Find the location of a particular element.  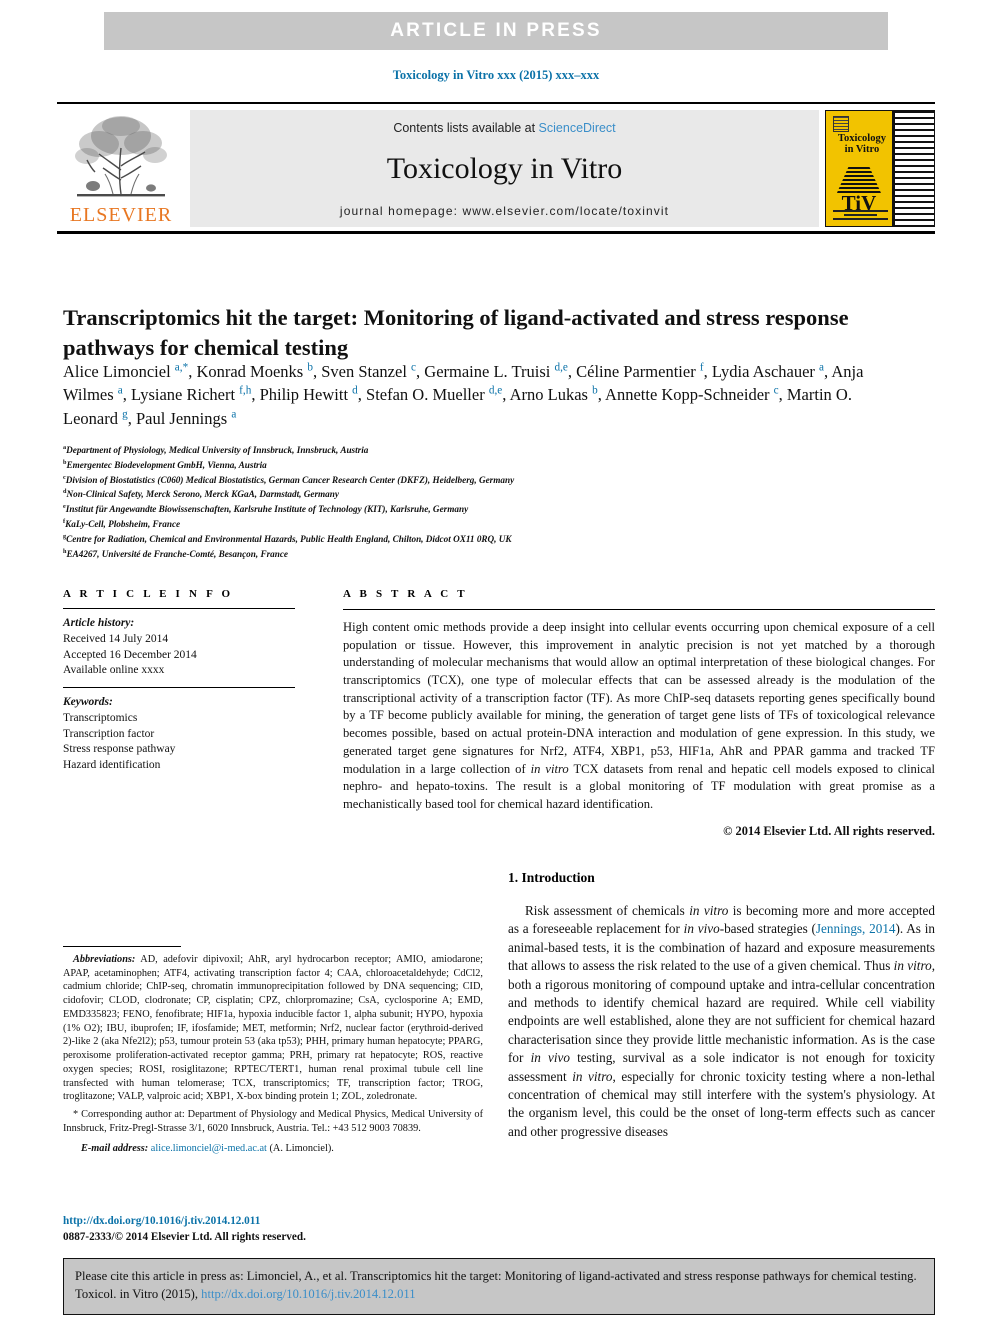

author-name: Annette Kopp-Schneider is located at coordinates (689, 395).